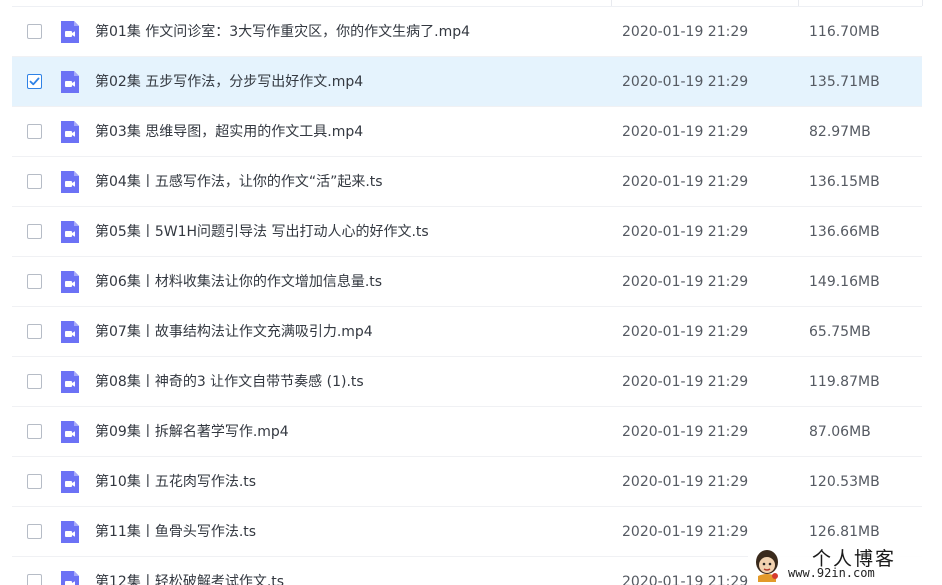  I want to click on file-name: 第07集丨故事结构法让作文充满吸引力.mp4, so click(234, 332).